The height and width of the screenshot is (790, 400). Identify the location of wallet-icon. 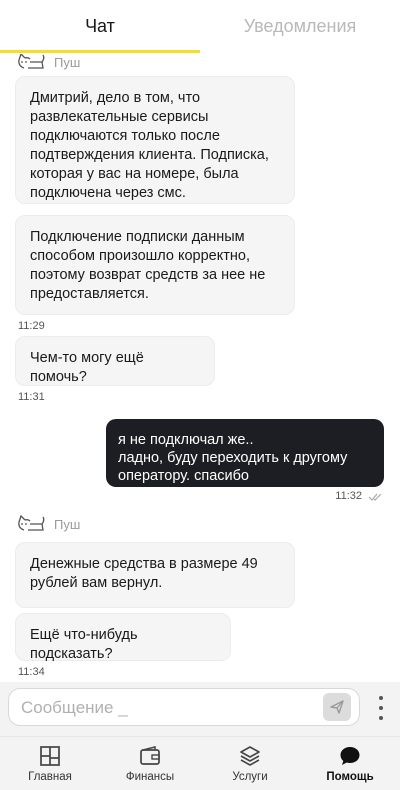
(150, 755).